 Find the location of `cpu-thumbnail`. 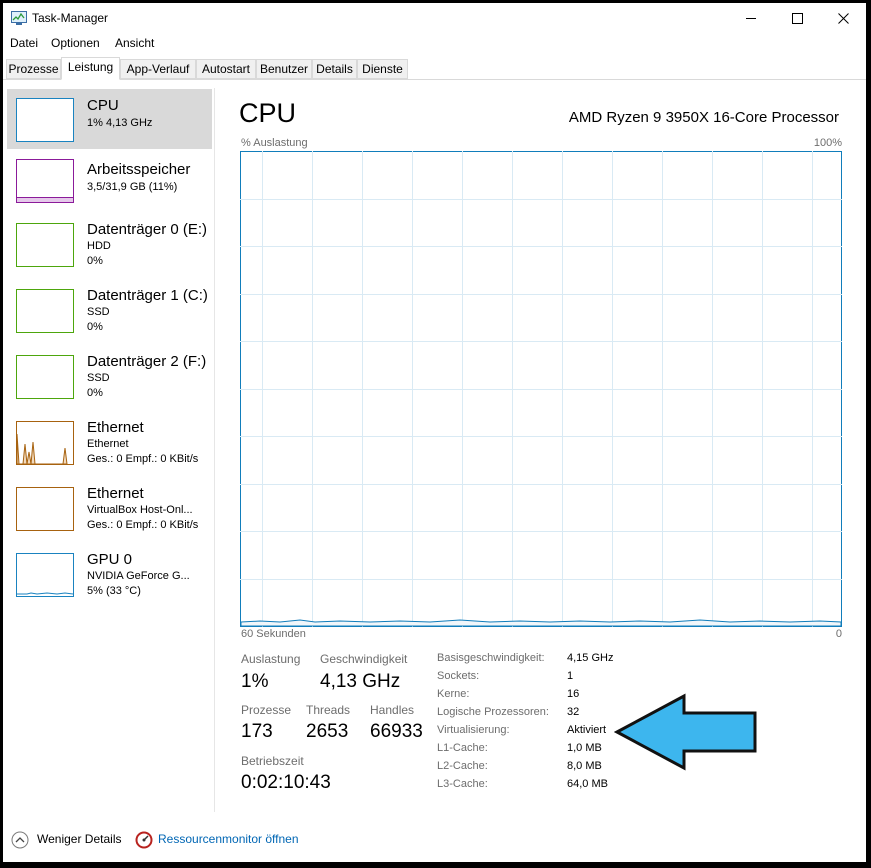

cpu-thumbnail is located at coordinates (45, 120).